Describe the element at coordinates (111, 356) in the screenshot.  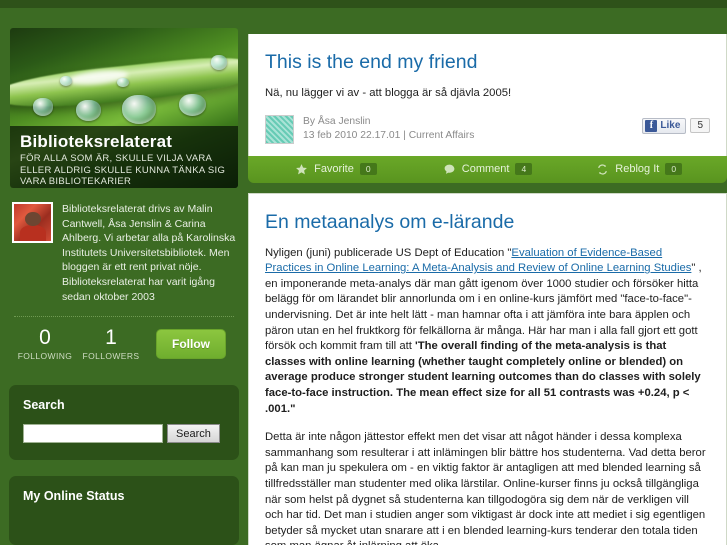
I see `followers-label: FOLLOWERS` at that location.